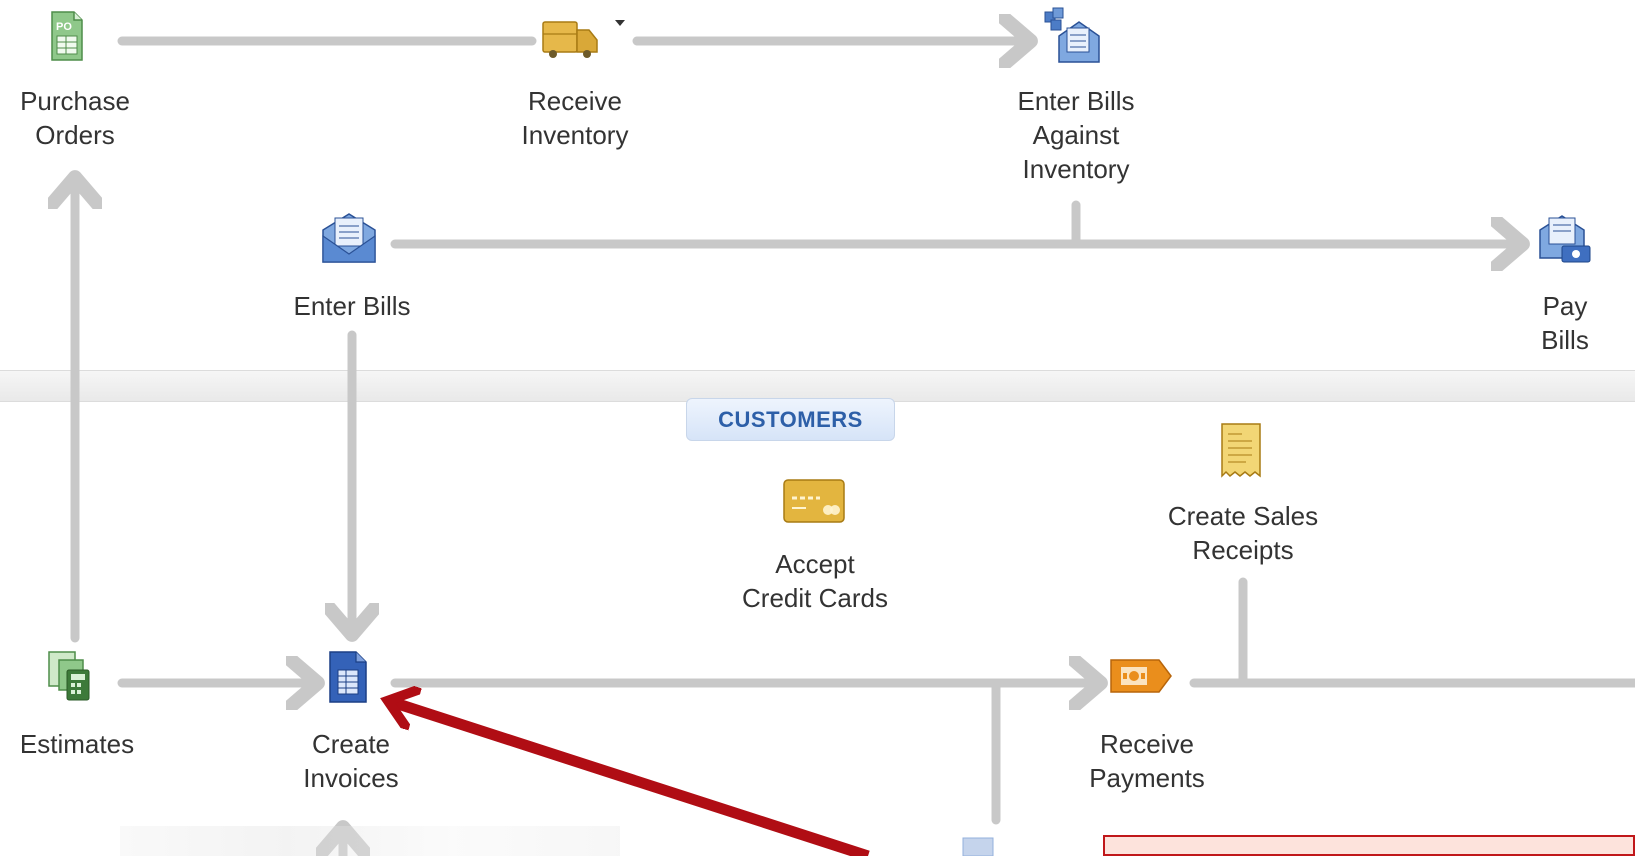 Image resolution: width=1635 pixels, height=856 pixels. I want to click on partial-bottom-icon, so click(978, 846).